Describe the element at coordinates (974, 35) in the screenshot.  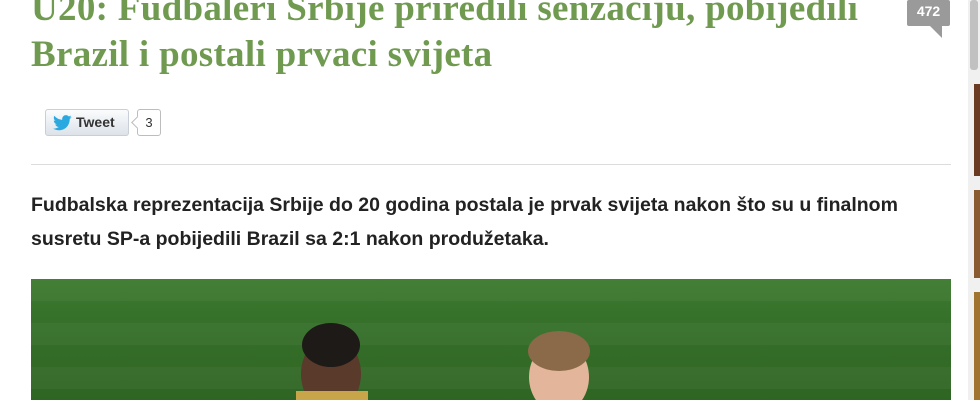
I see `scrollbar-thumb` at that location.